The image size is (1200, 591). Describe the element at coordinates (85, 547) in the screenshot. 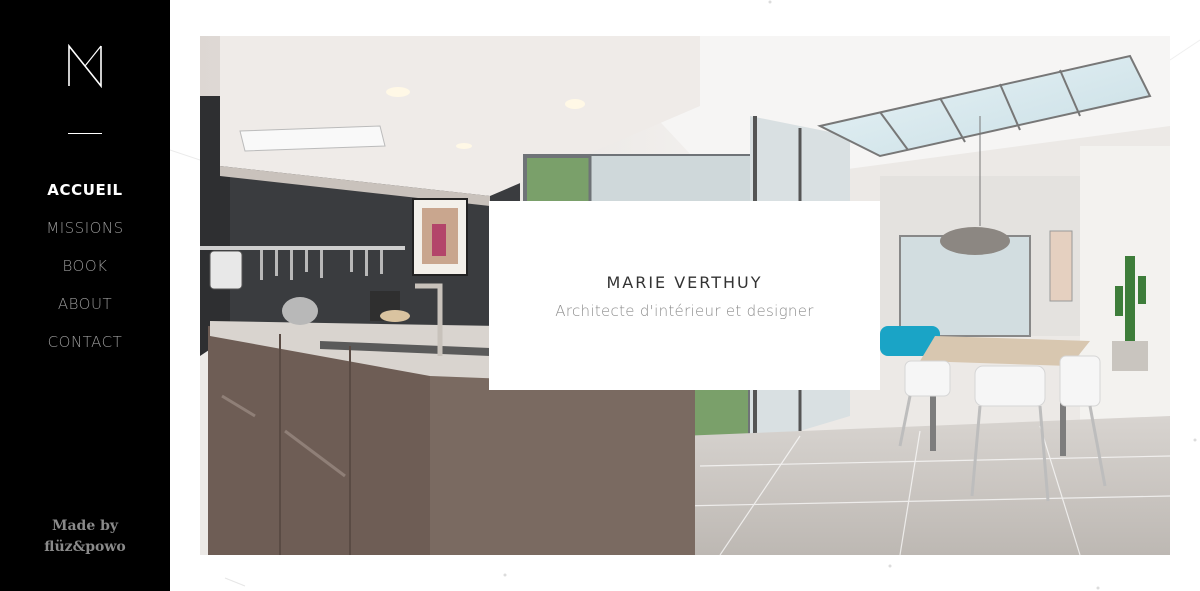

I see `credit-line-2: flüz&powo` at that location.